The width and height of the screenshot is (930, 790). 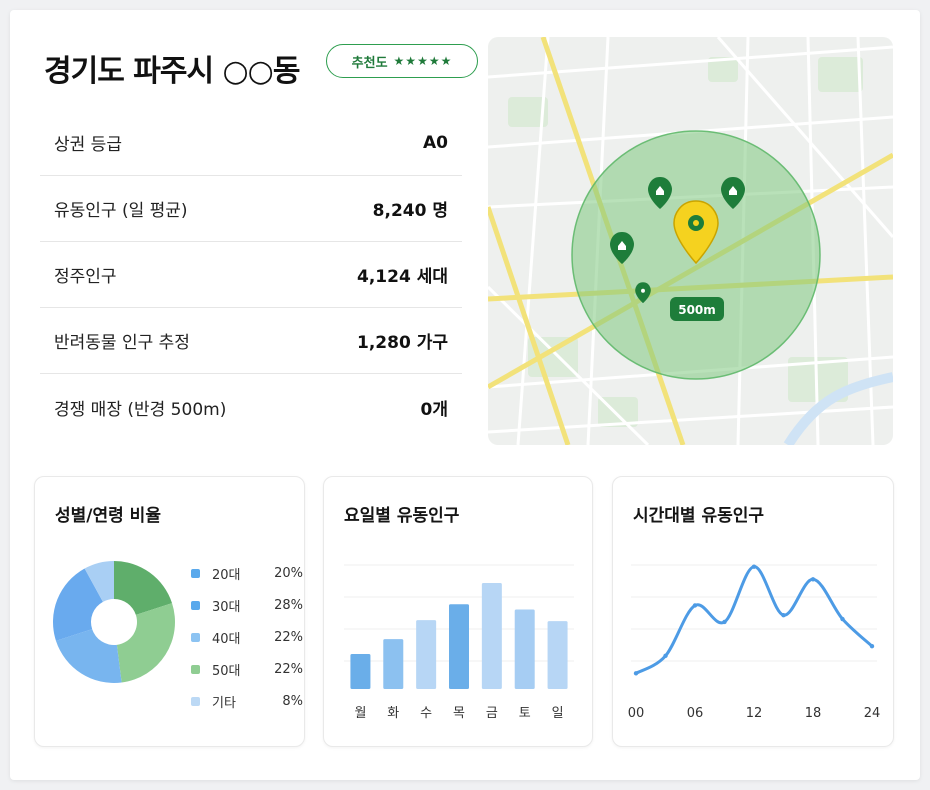 I want to click on recommendation-badge: 추천도 ★★★★★, so click(x=402, y=61).